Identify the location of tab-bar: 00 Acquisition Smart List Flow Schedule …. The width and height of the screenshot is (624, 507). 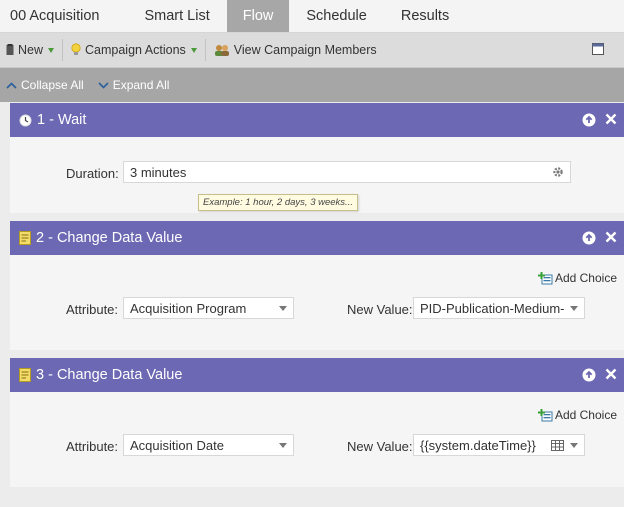
(312, 16).